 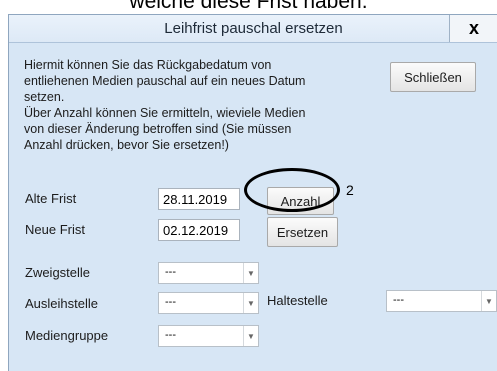 I want to click on haltestelle-label: Haltestelle, so click(x=297, y=300).